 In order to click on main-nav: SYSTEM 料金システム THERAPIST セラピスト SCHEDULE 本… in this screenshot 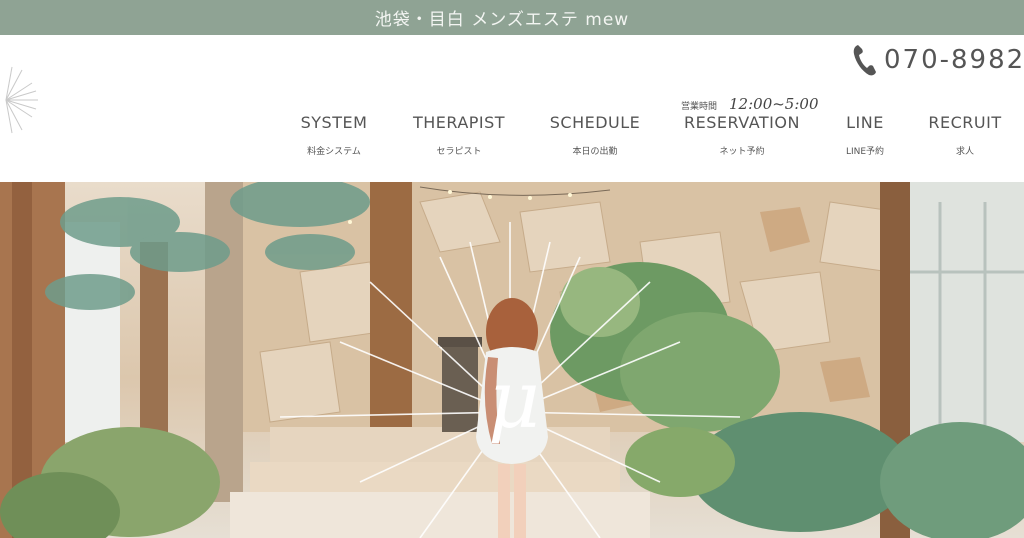, I will do `click(512, 143)`.